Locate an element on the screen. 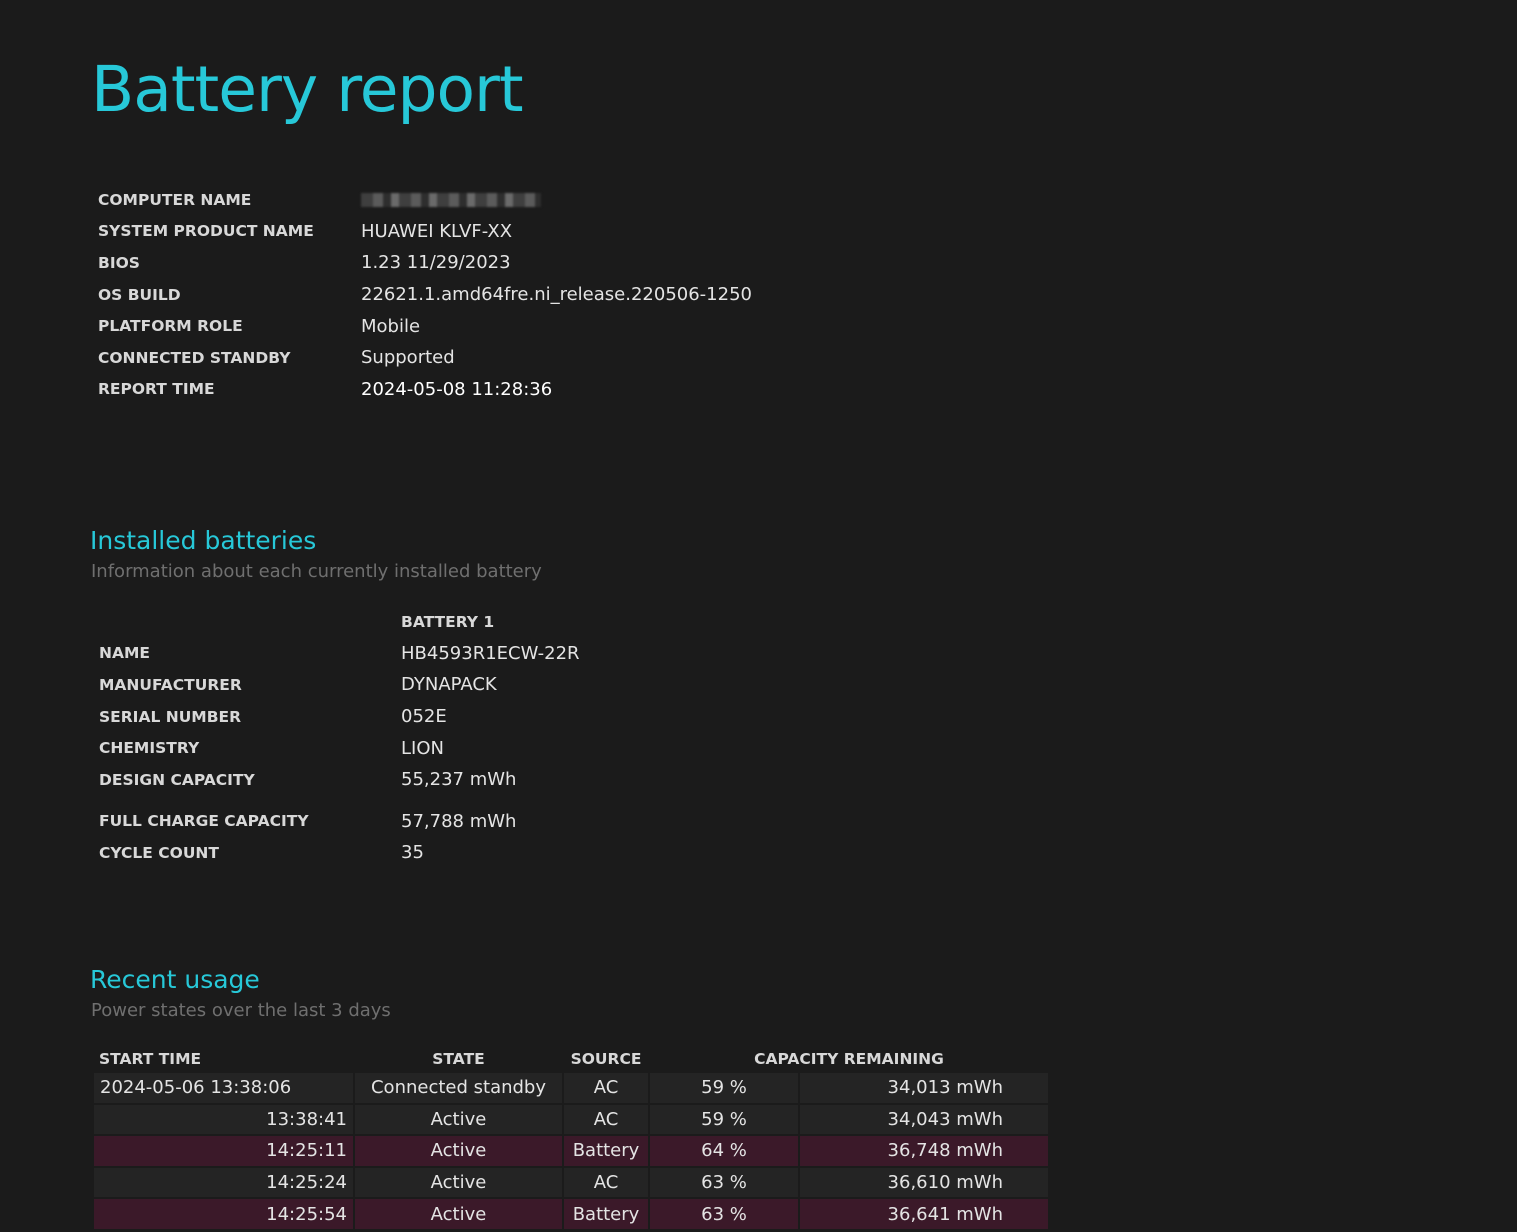 Image resolution: width=1517 pixels, height=1232 pixels. info-row-product-name: SYSTEM PRODUCT NAME HUAWEI KLVF-XX is located at coordinates (425, 232).